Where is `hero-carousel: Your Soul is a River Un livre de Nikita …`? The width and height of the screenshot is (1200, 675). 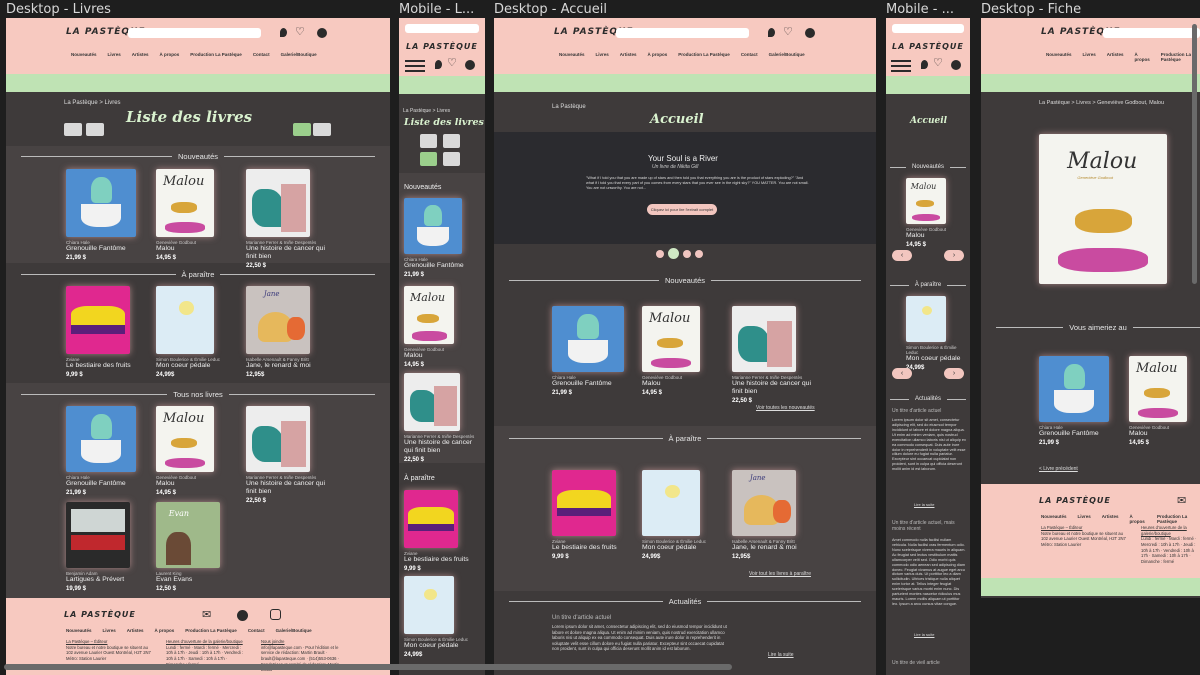
hero-carousel: Your Soul is a River Un livre de Nikita … is located at coordinates (685, 188).